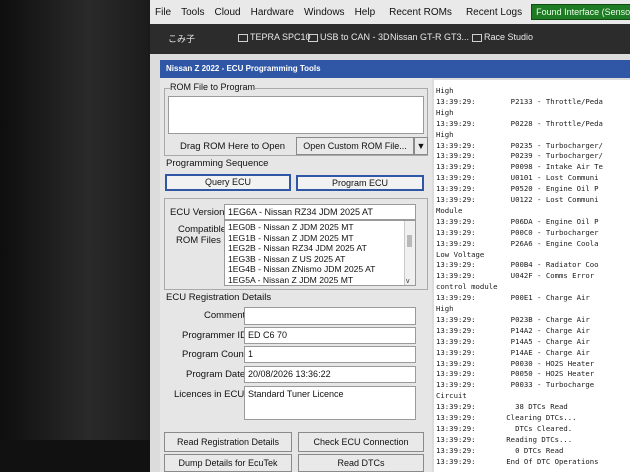 The width and height of the screenshot is (630, 472). Describe the element at coordinates (320, 259) in the screenshot. I see `list-item: 1EG3B - Nissan Z US 2025 AT` at that location.